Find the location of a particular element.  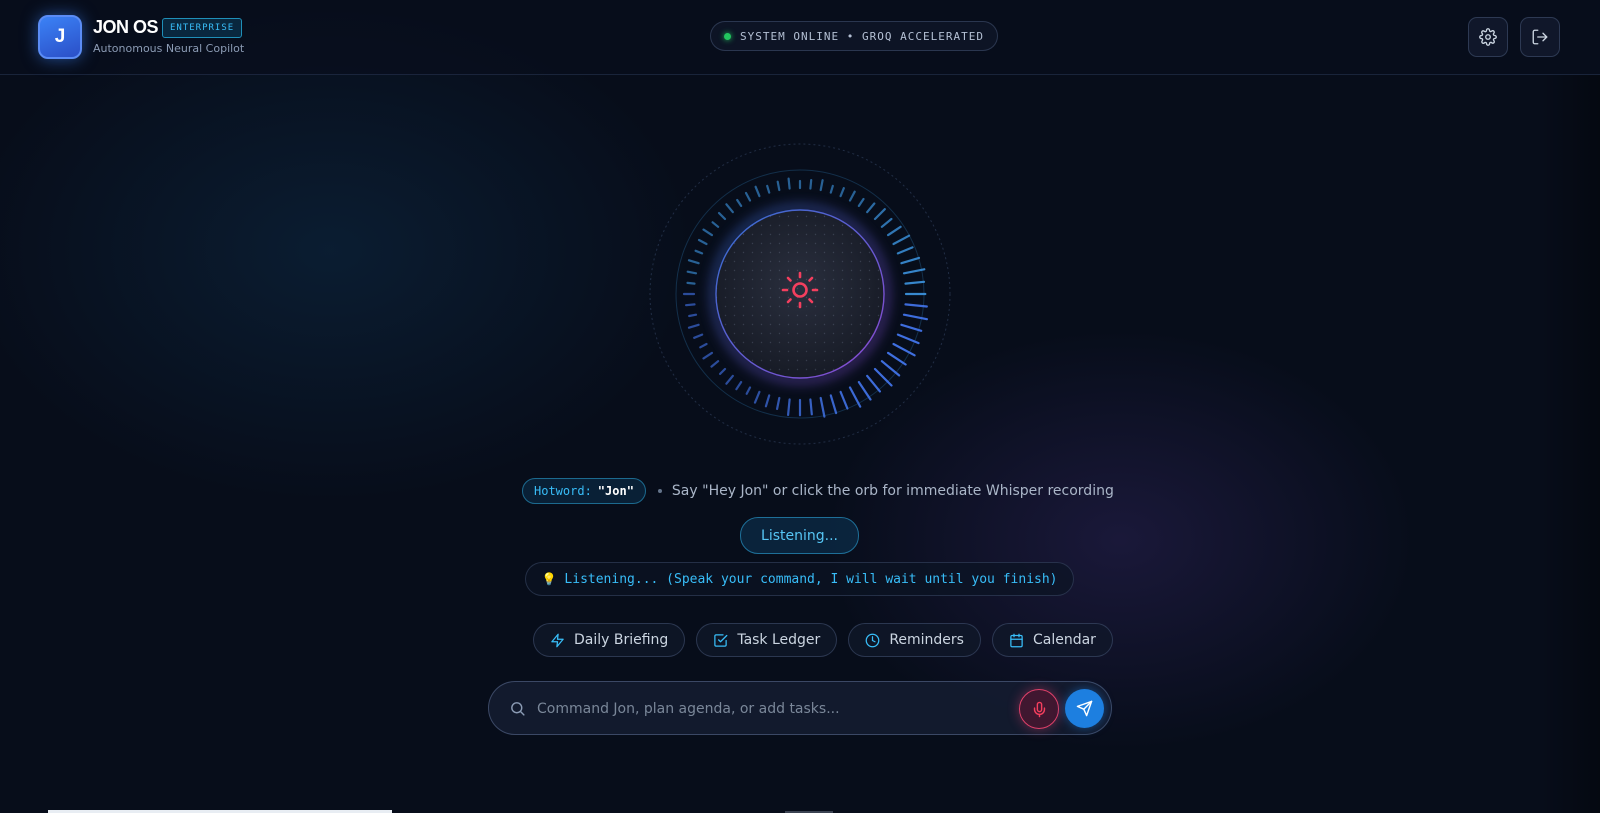

hotword-chip: Hotword: "Jon" is located at coordinates (584, 491).